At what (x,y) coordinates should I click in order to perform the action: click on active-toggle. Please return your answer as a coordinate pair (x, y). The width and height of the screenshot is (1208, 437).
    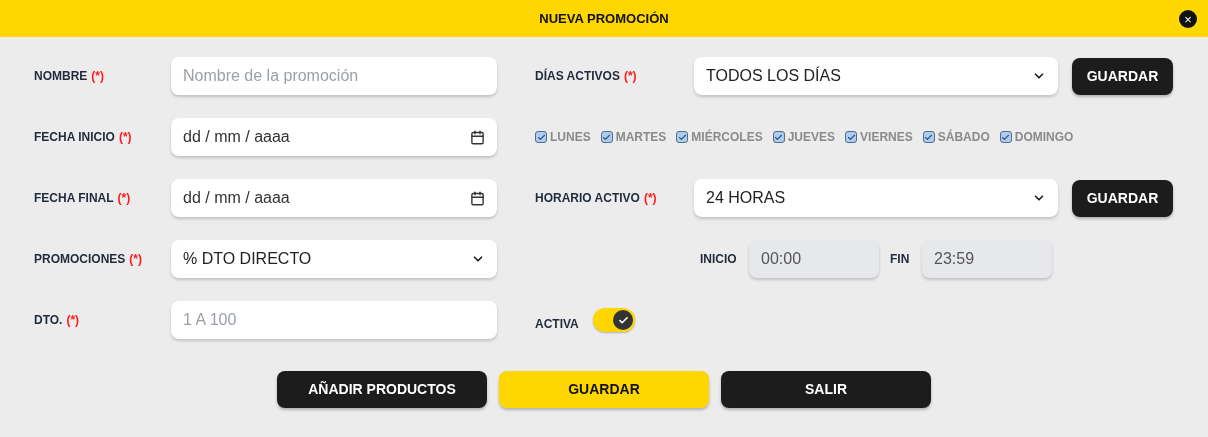
    Looking at the image, I should click on (614, 320).